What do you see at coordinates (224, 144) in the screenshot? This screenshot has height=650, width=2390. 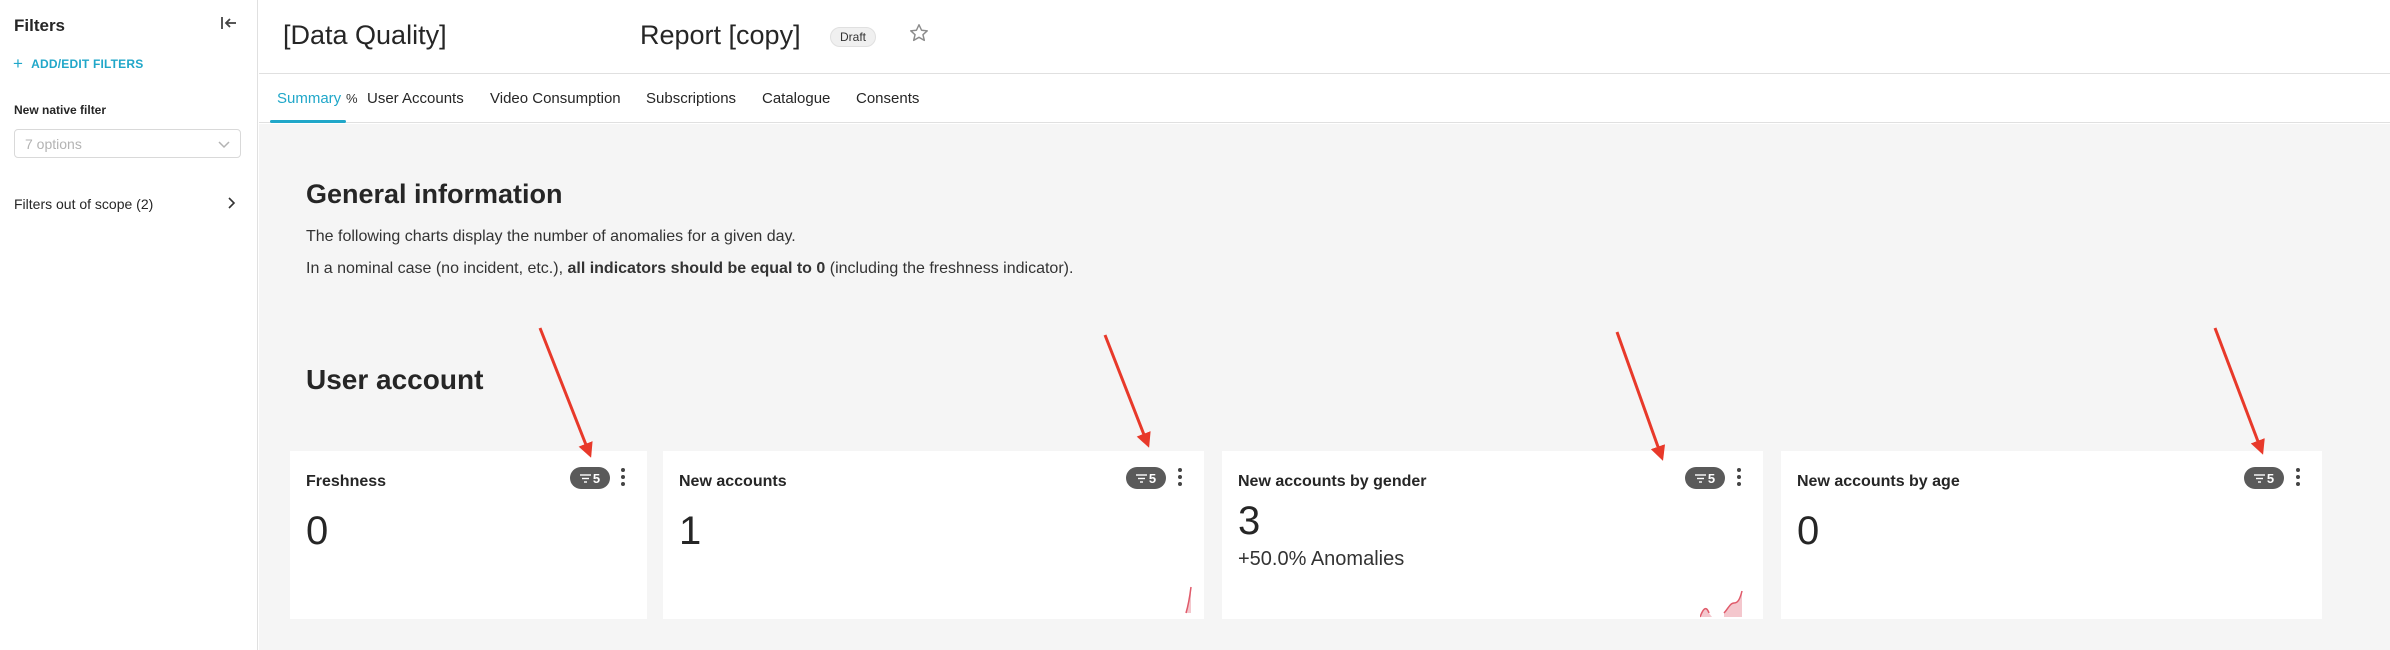 I see `chevron-down-icon` at bounding box center [224, 144].